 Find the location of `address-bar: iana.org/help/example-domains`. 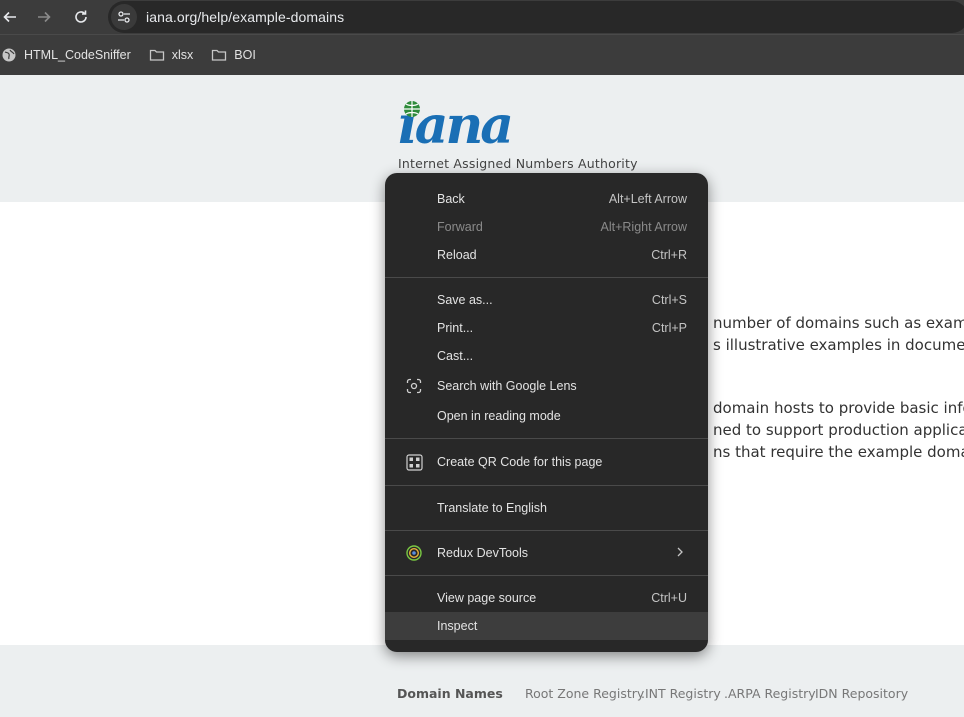

address-bar: iana.org/help/example-domains is located at coordinates (536, 17).